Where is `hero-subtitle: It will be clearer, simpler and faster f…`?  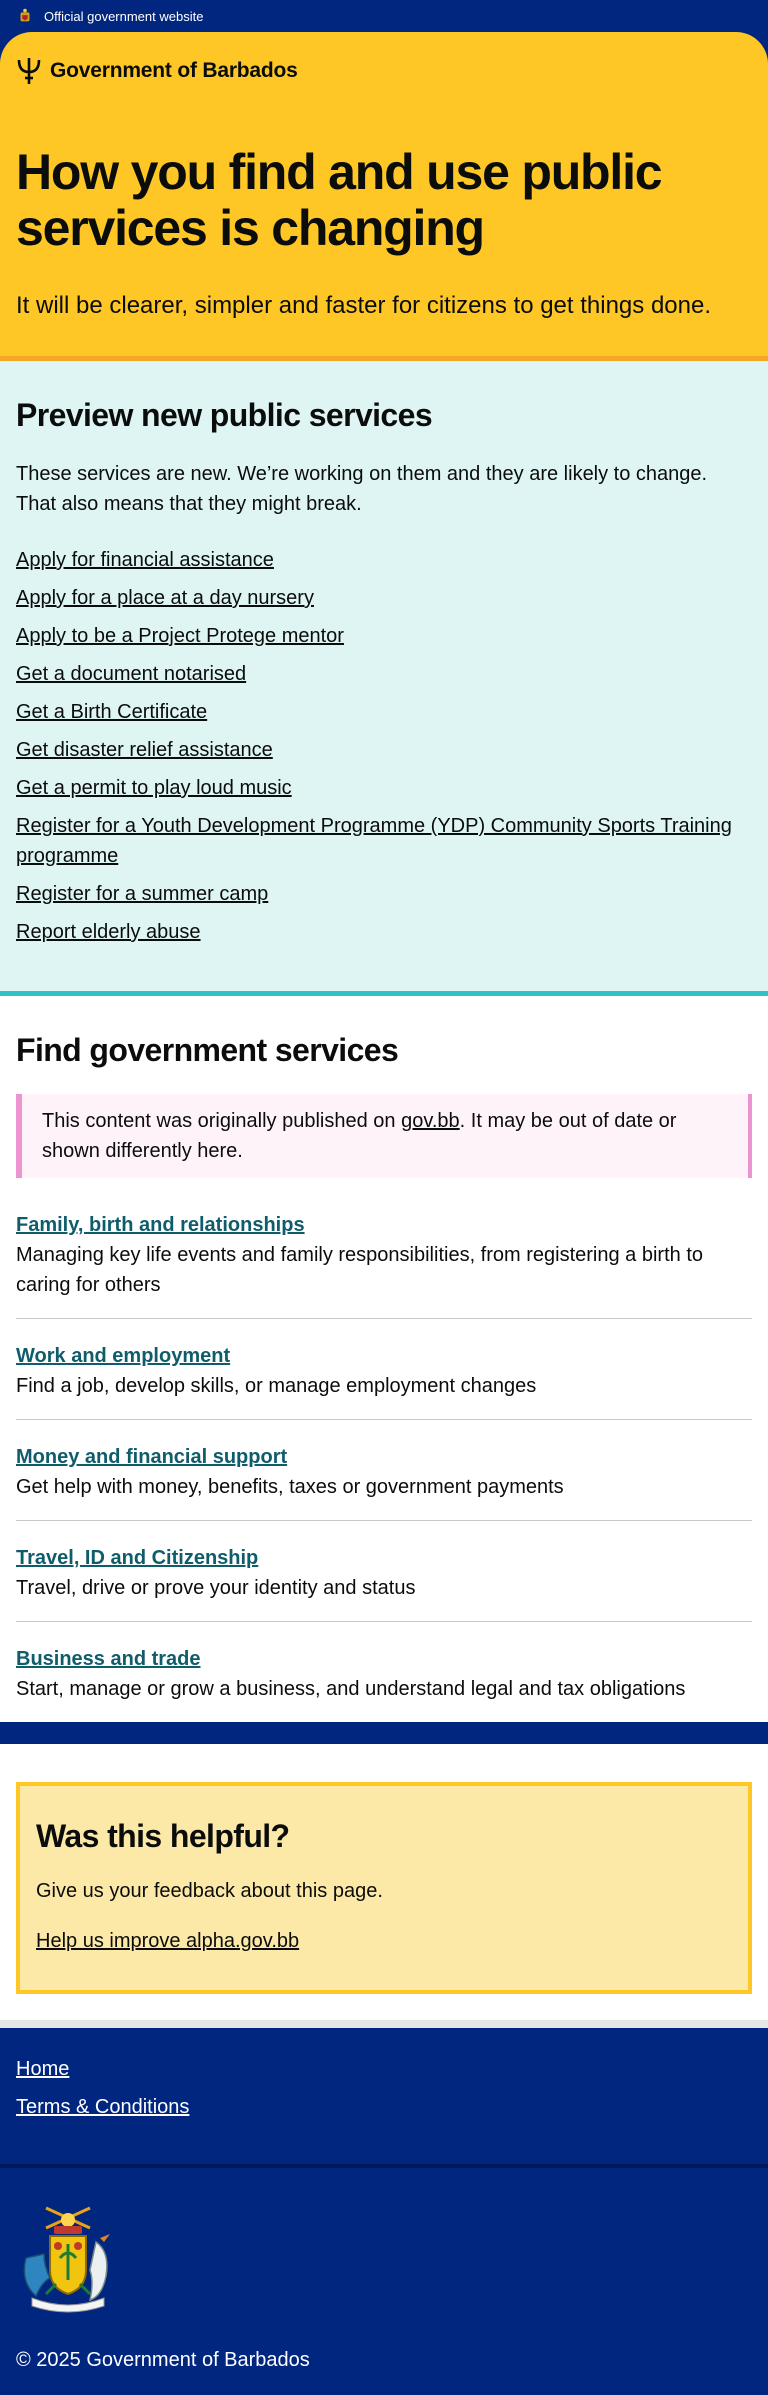
hero-subtitle: It will be clearer, simpler and faster f… is located at coordinates (364, 305).